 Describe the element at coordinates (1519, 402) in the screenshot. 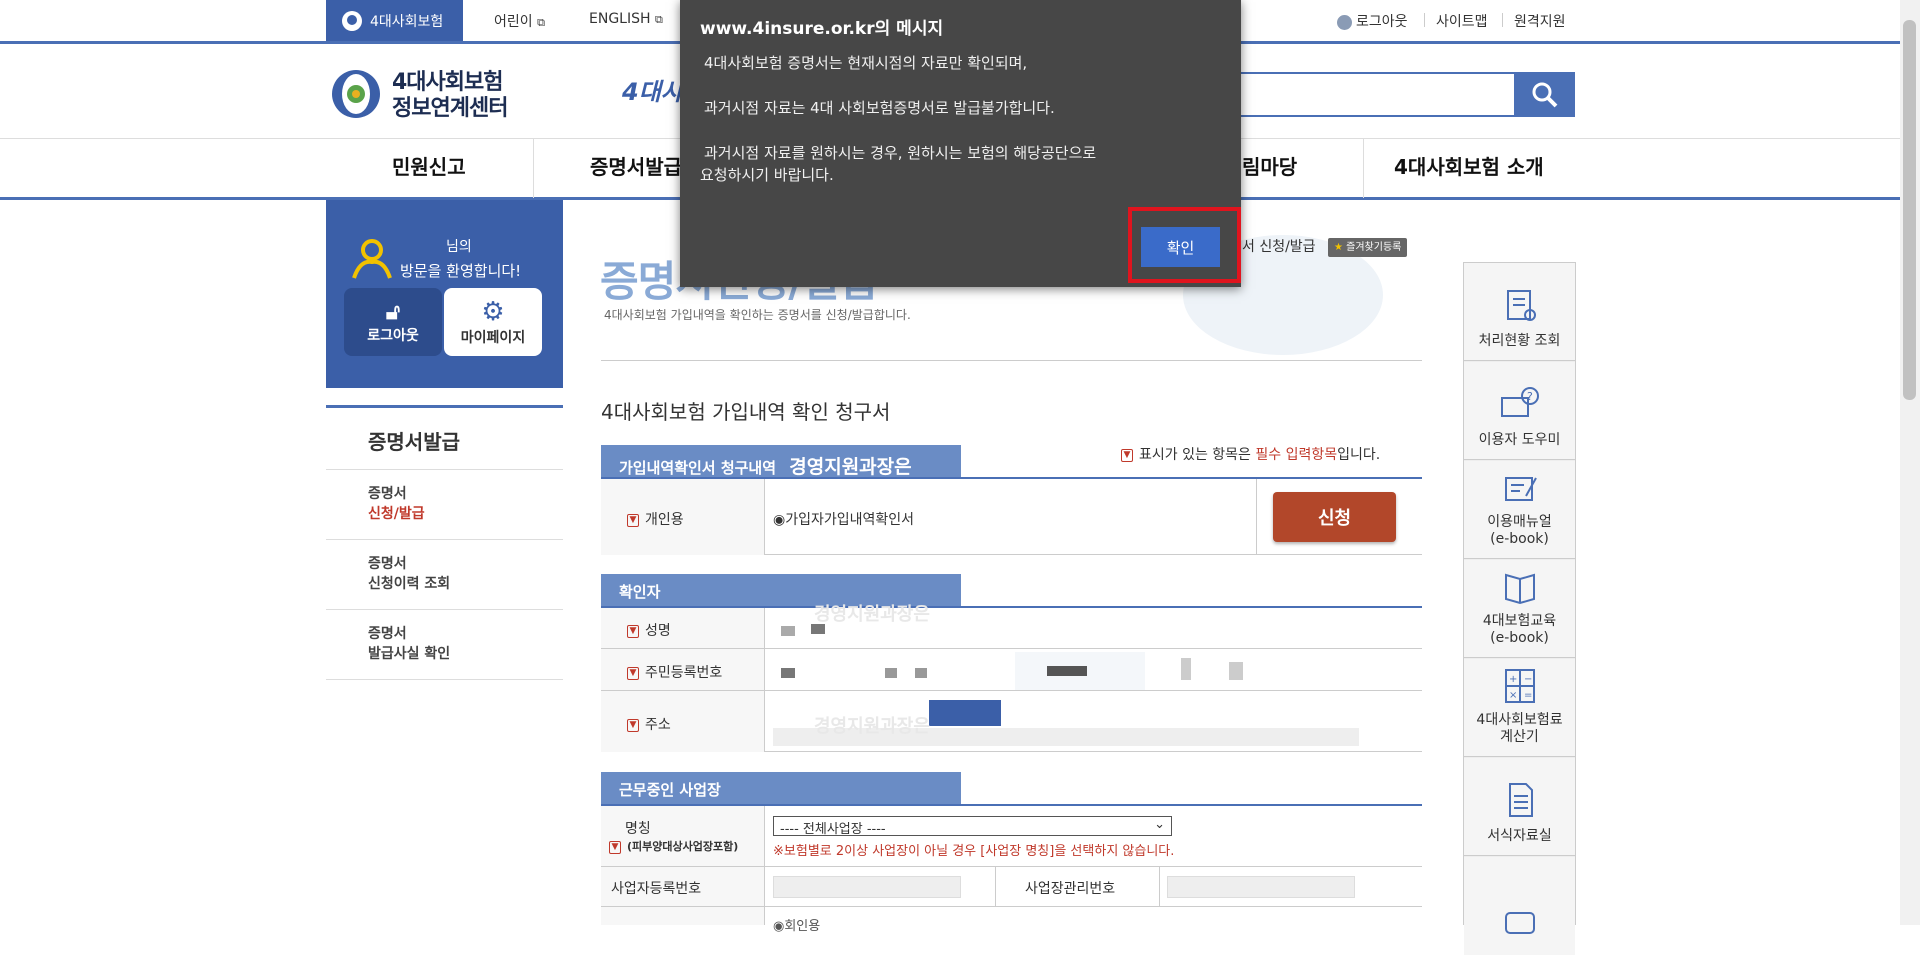

I see `help-monitor-icon: ?` at that location.